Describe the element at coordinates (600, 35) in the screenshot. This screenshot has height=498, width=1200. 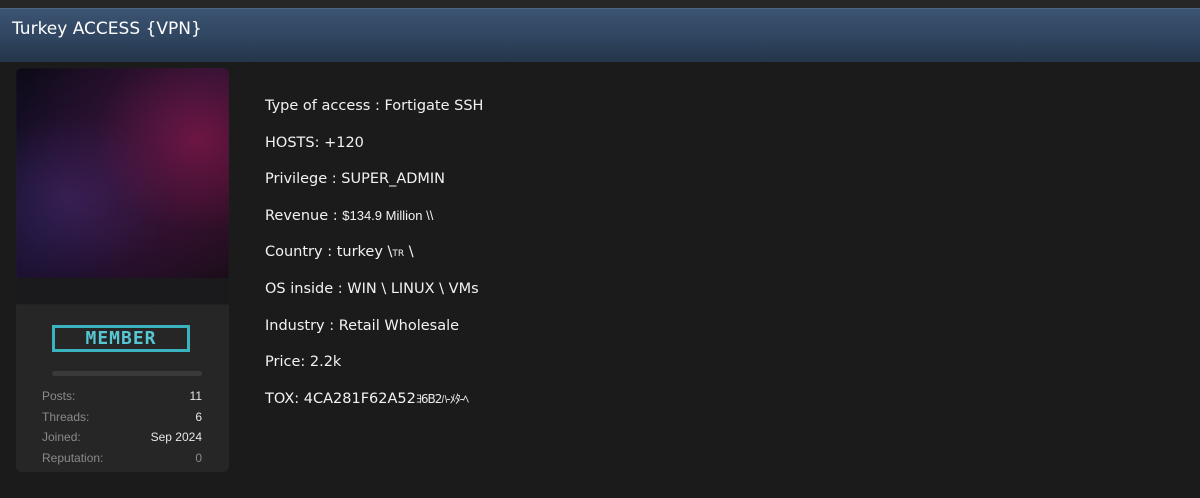
I see `thread-header: Turkey ACCESS {VPN}` at that location.